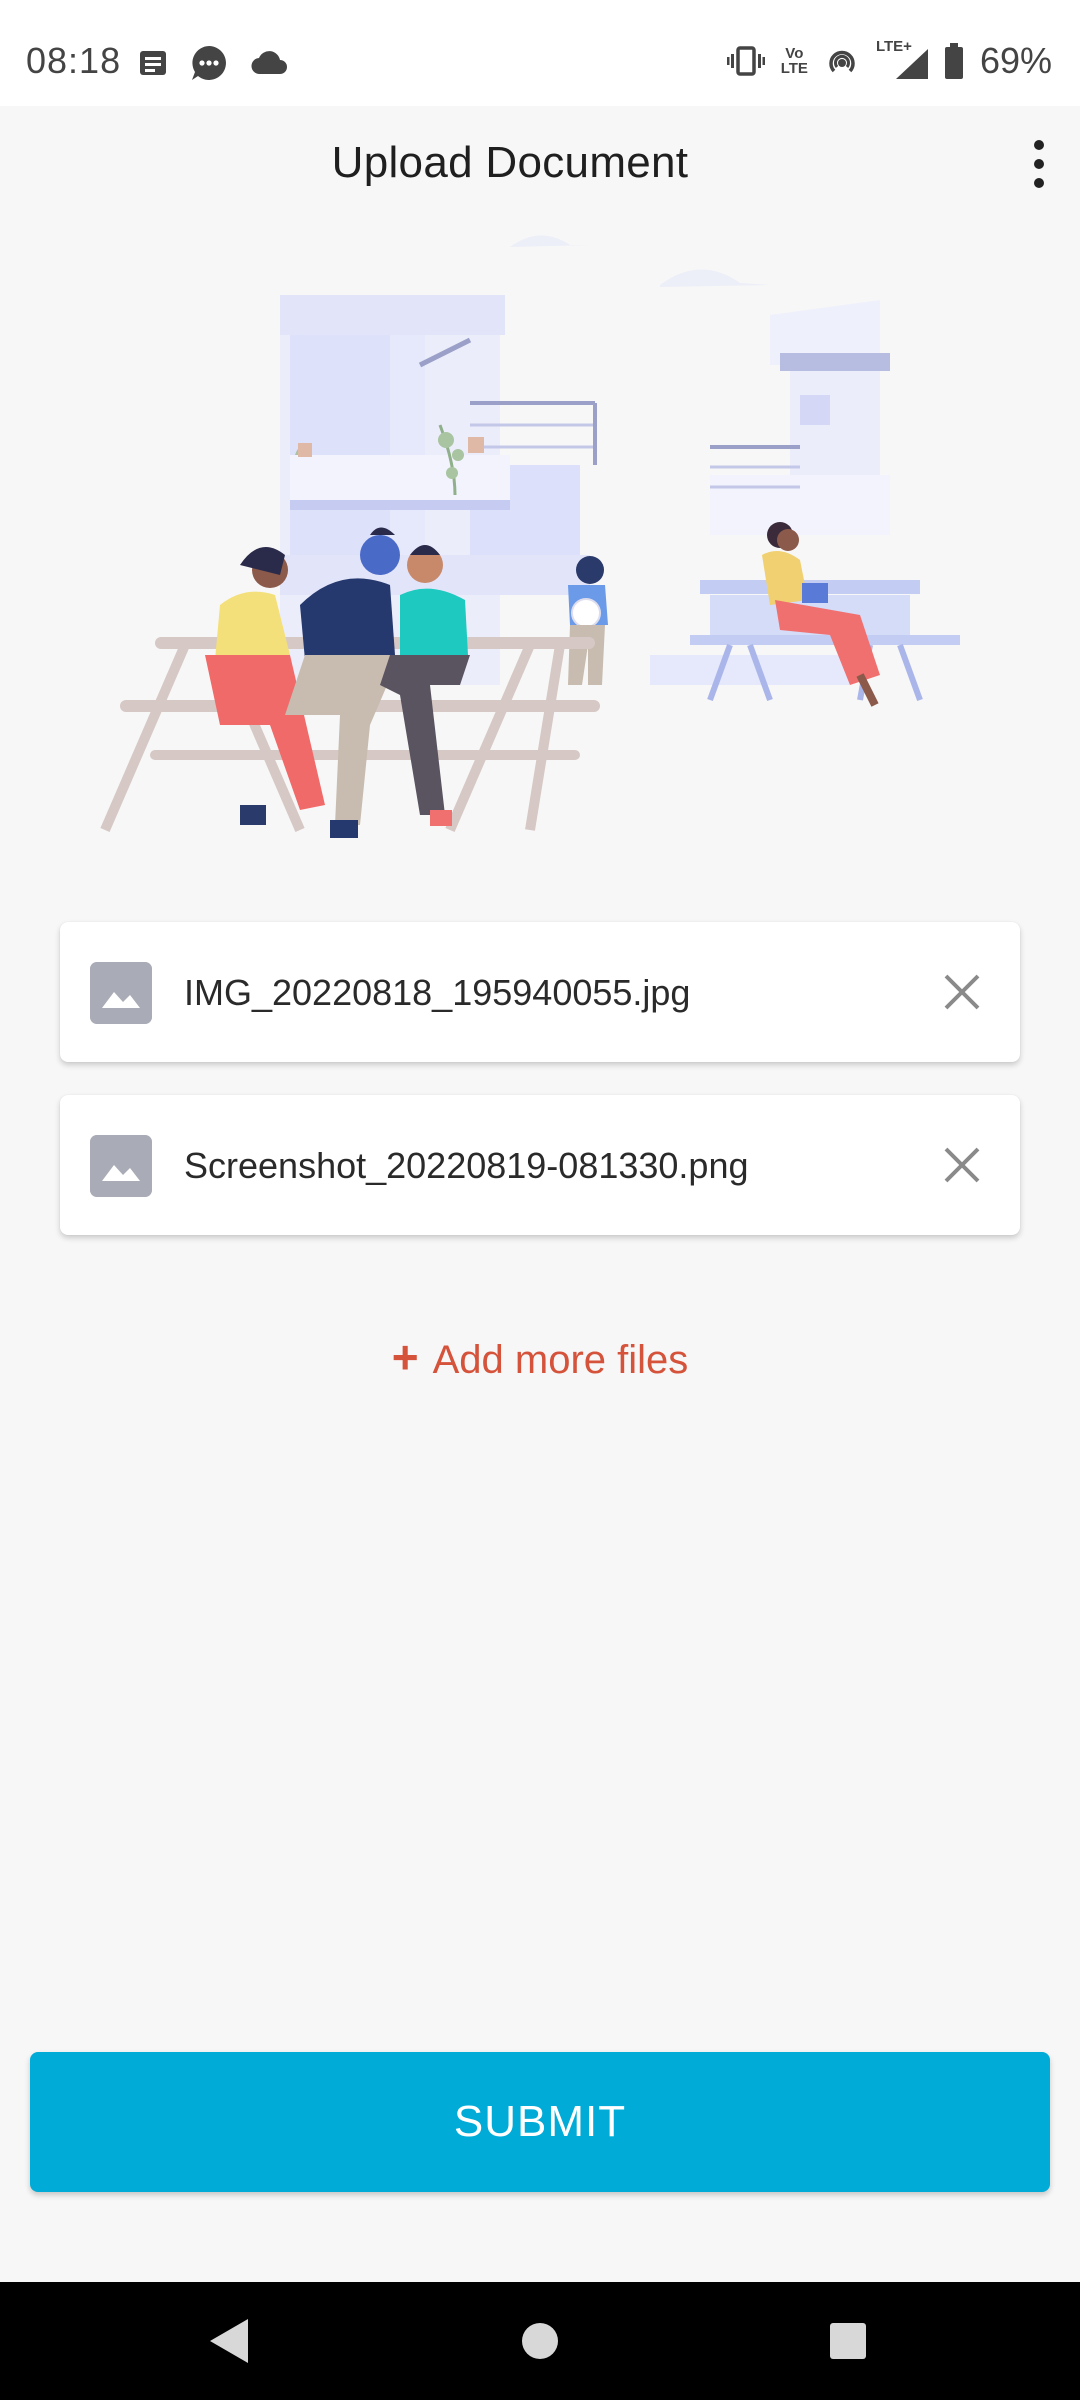 The width and height of the screenshot is (1080, 2400). I want to click on volte-icon: Vo LTE, so click(794, 61).